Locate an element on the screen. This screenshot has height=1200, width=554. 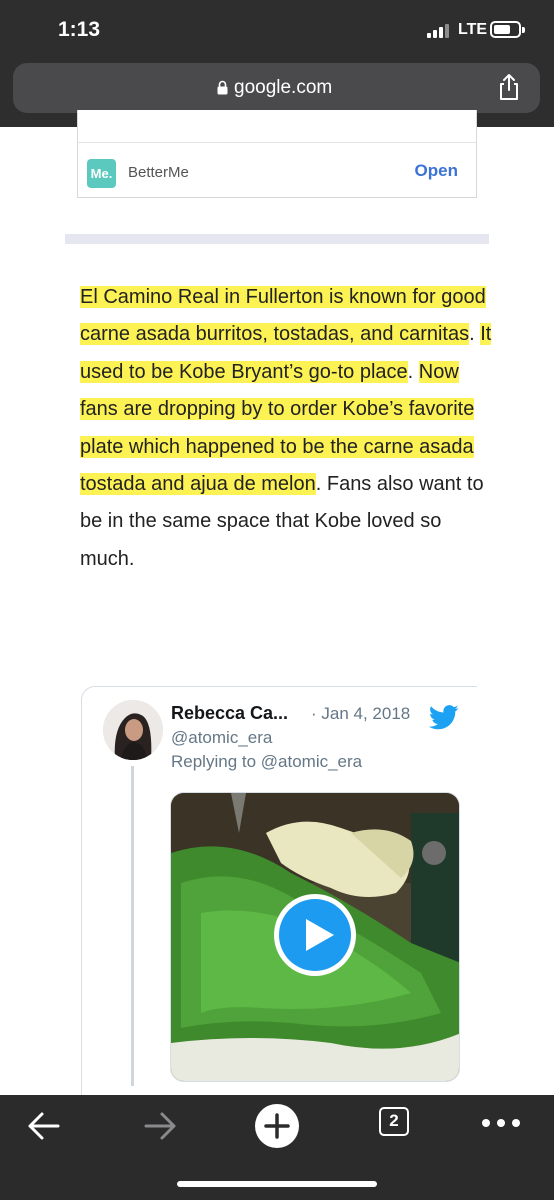
lock-icon is located at coordinates (222, 87).